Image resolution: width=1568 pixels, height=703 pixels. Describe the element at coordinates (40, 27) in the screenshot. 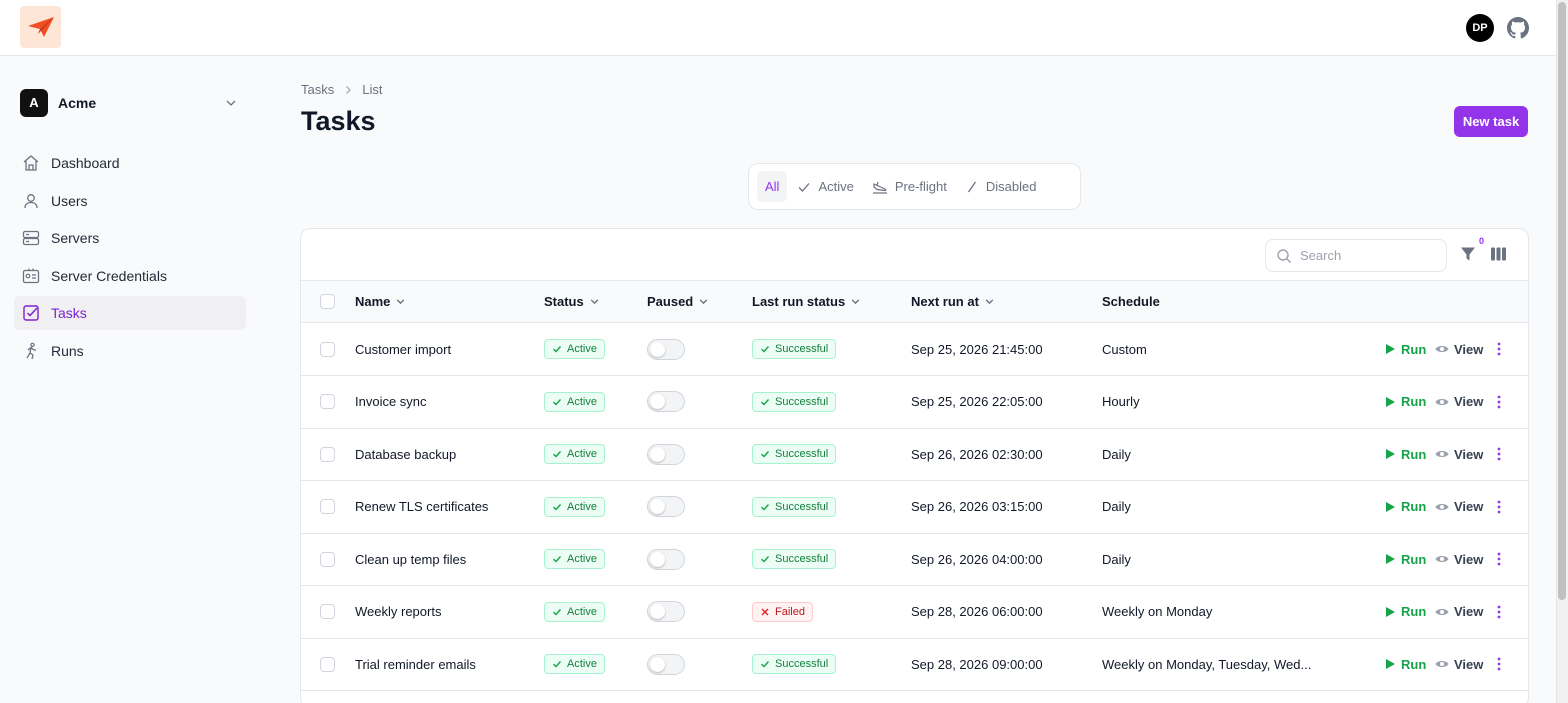

I see `app-logo` at that location.